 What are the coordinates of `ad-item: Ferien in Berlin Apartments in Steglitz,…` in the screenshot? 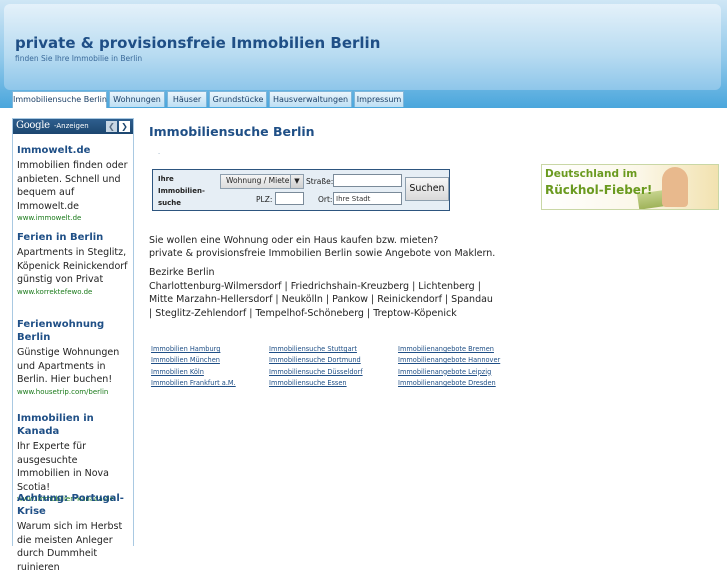 It's located at (74, 263).